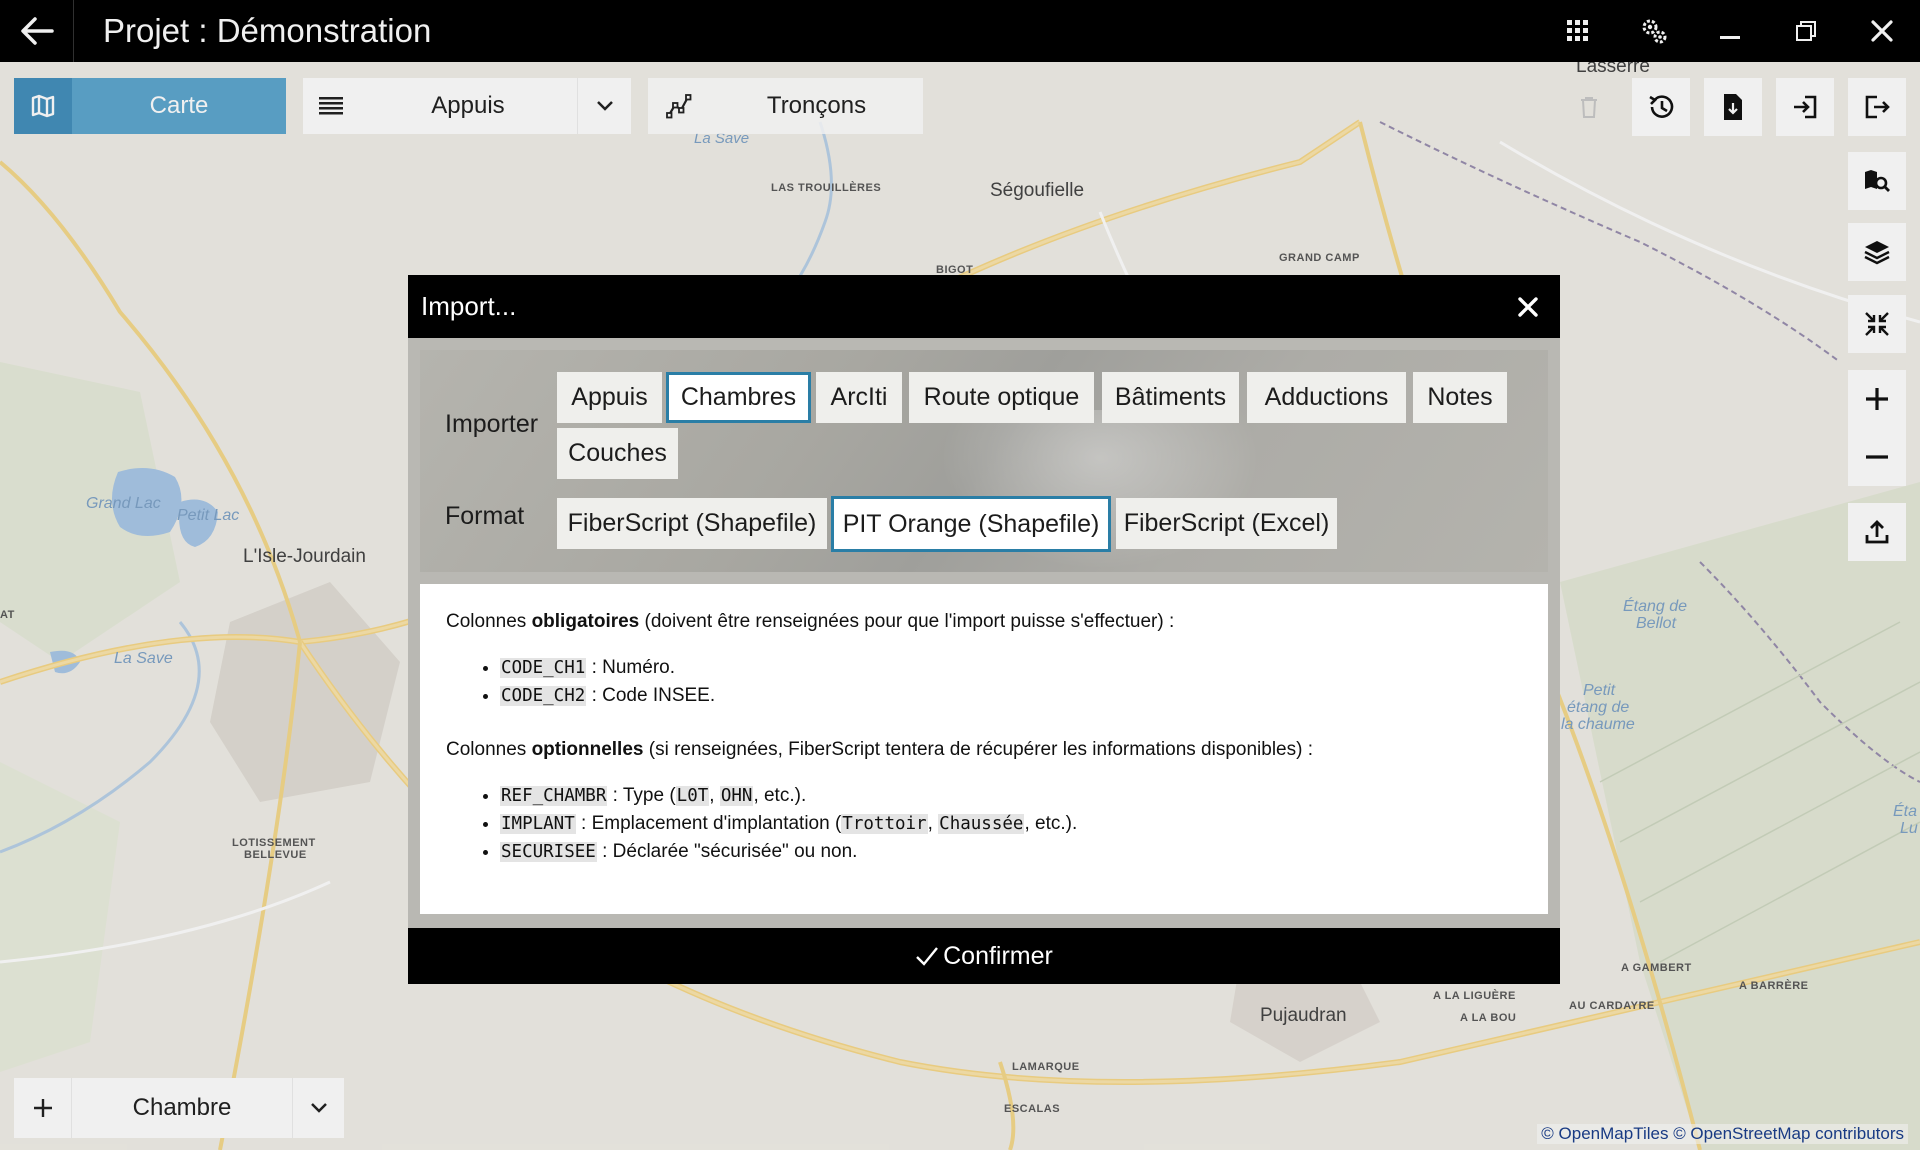 Image resolution: width=1920 pixels, height=1150 pixels. What do you see at coordinates (1326, 397) in the screenshot?
I see `importer-option-adductions: Adductions` at bounding box center [1326, 397].